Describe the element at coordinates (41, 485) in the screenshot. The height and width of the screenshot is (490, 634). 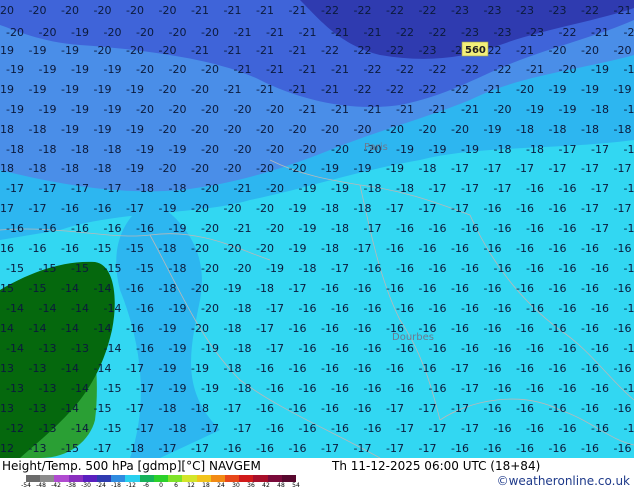
I see `colorbar-tick-label: -48` at that location.